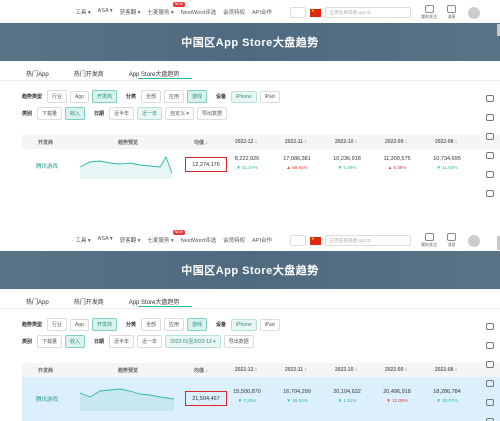 Image resolution: width=500 pixels, height=421 pixels. Describe the element at coordinates (160, 241) in the screenshot. I see `nav-service-label: 七麦服务 ▾` at that location.